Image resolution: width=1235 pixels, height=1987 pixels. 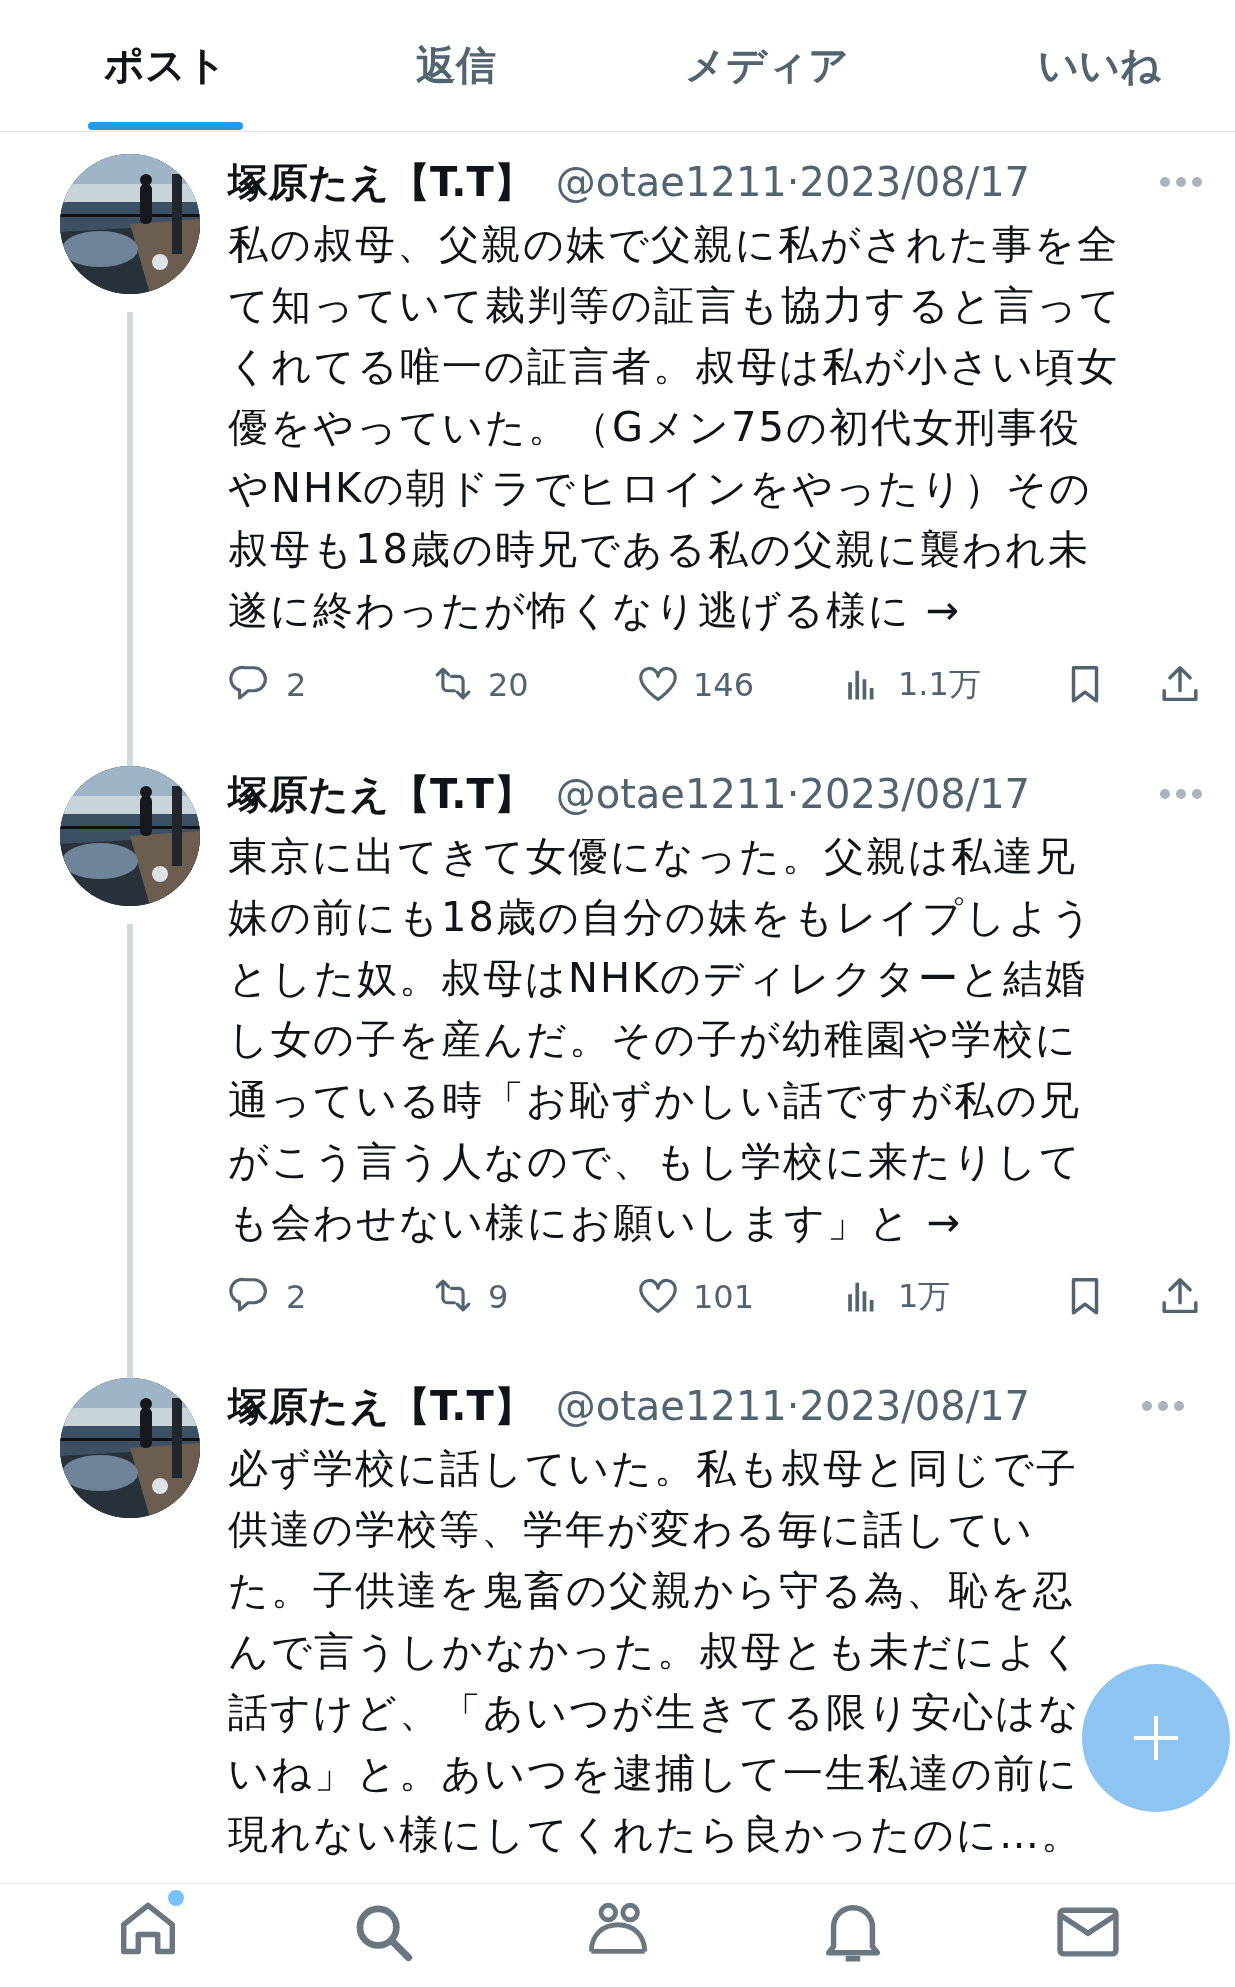 I want to click on profile-tab: ポスト, so click(x=165, y=65).